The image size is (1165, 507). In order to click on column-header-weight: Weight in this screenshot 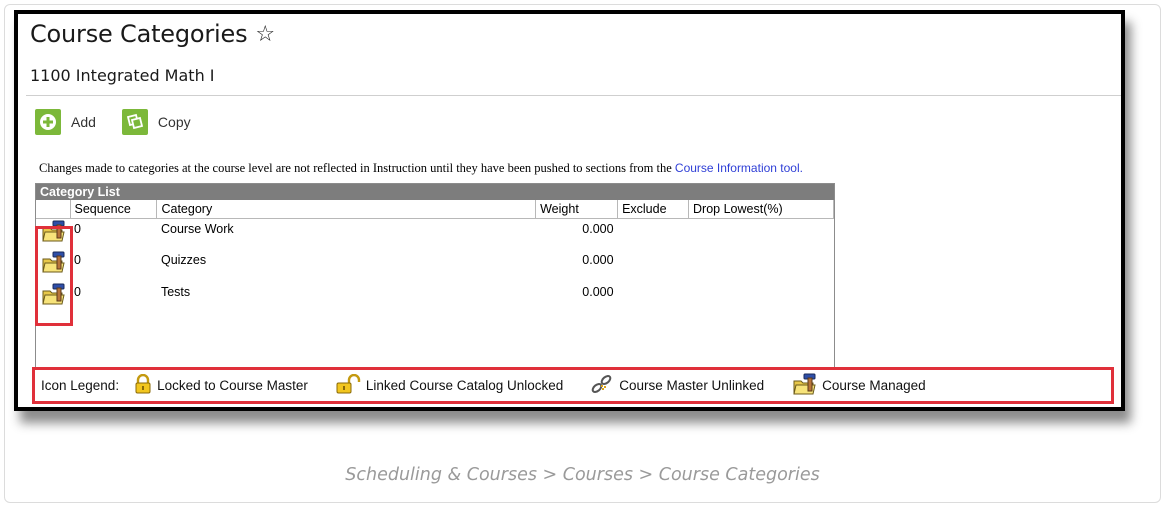, I will do `click(577, 209)`.